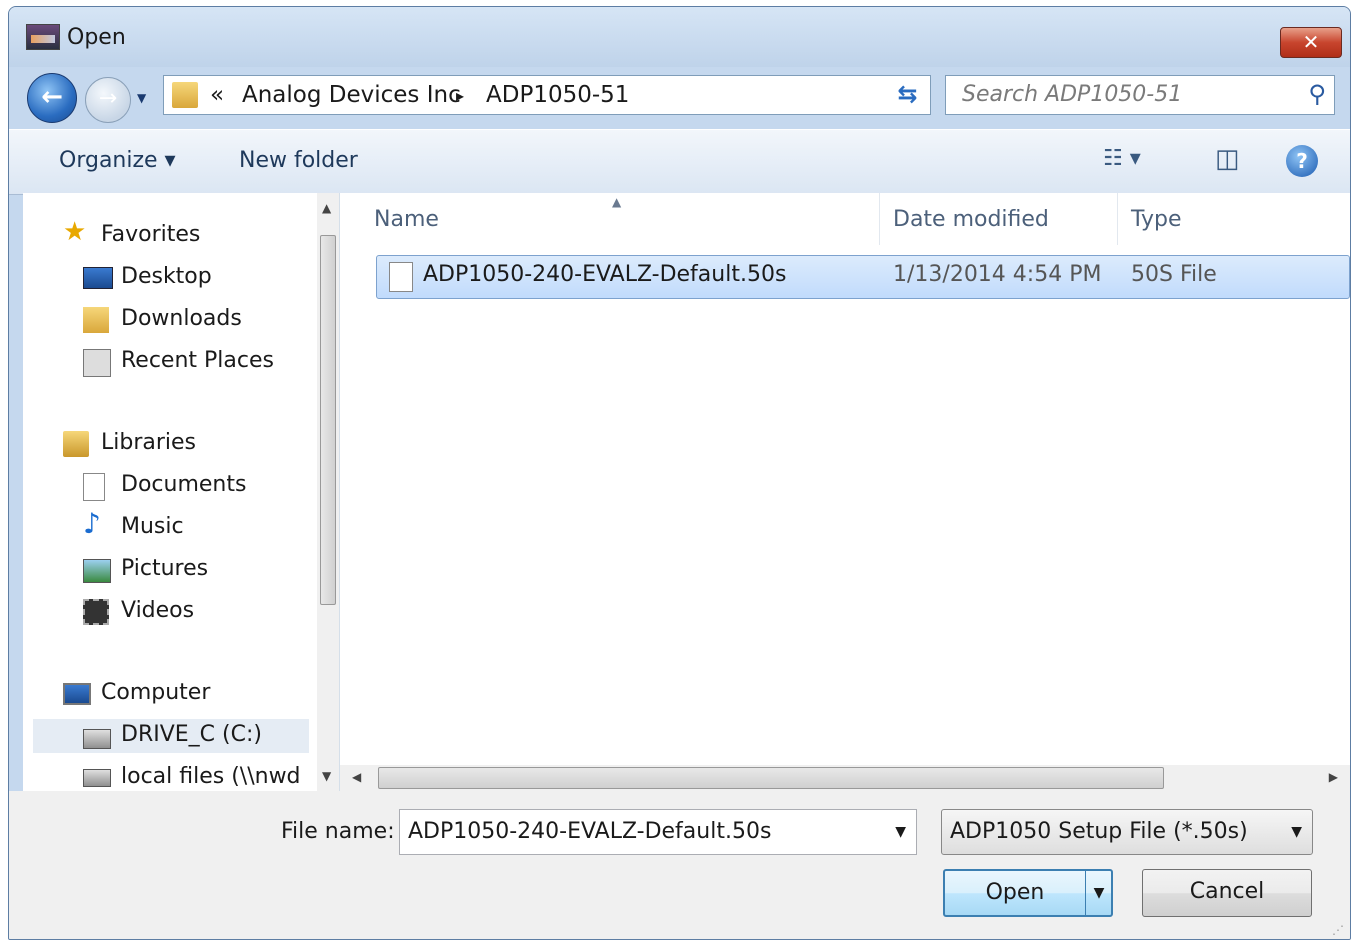  I want to click on drive-icon, so click(97, 739).